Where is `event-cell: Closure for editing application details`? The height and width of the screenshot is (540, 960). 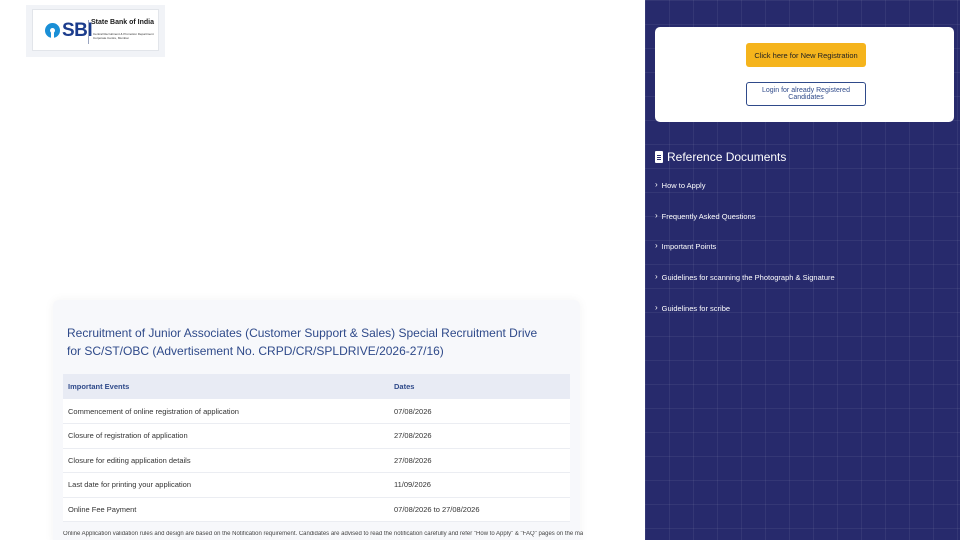
event-cell: Closure for editing application details is located at coordinates (226, 460).